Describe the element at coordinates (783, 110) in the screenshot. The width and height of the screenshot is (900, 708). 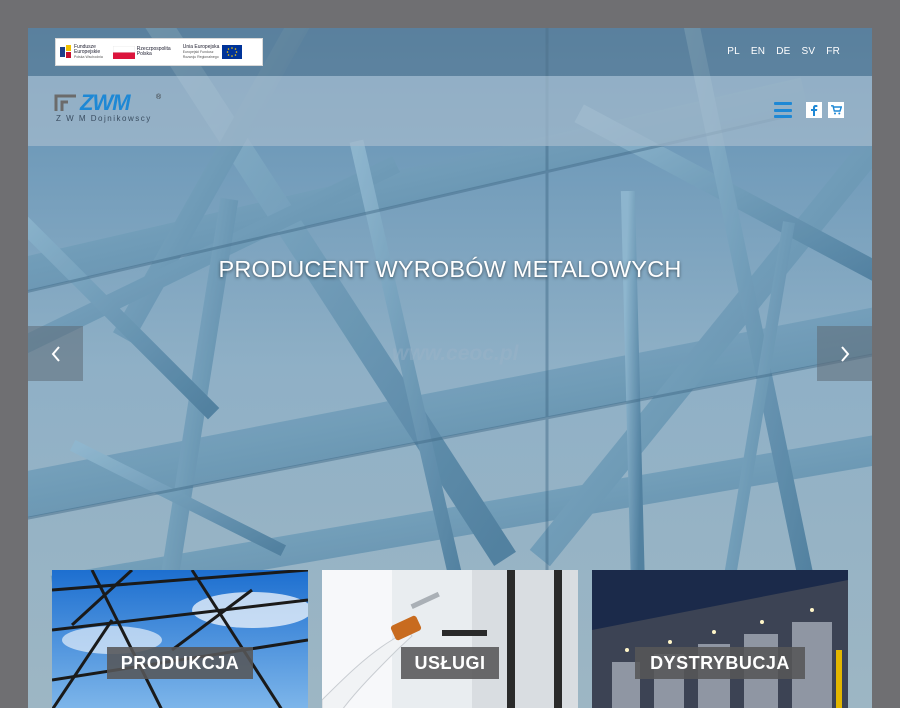
I see `hamburger-menu-icon` at that location.